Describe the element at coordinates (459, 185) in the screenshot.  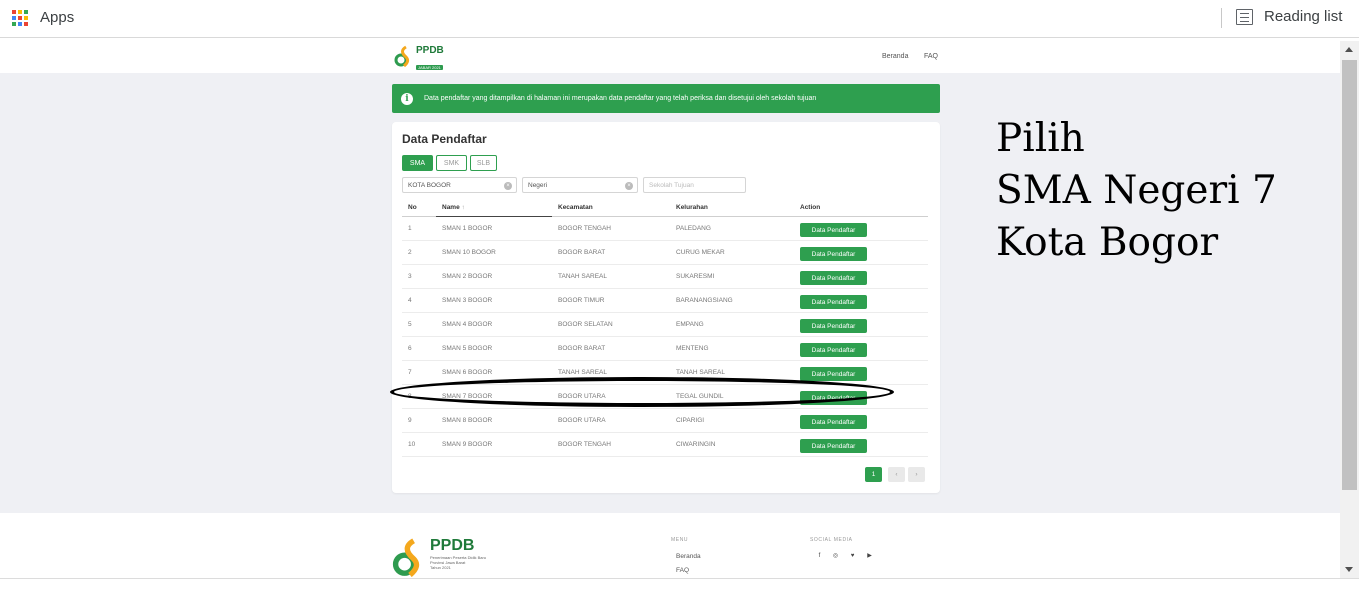
I see `city-select: KOTA BOGOR ×` at that location.